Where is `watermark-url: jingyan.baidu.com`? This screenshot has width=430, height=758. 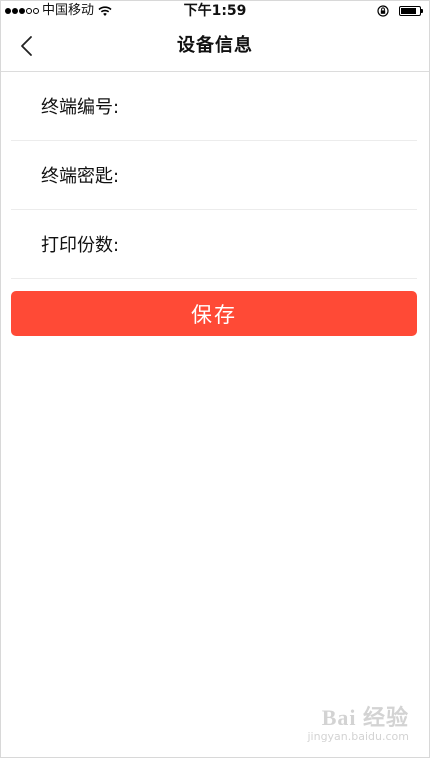 watermark-url: jingyan.baidu.com is located at coordinates (358, 736).